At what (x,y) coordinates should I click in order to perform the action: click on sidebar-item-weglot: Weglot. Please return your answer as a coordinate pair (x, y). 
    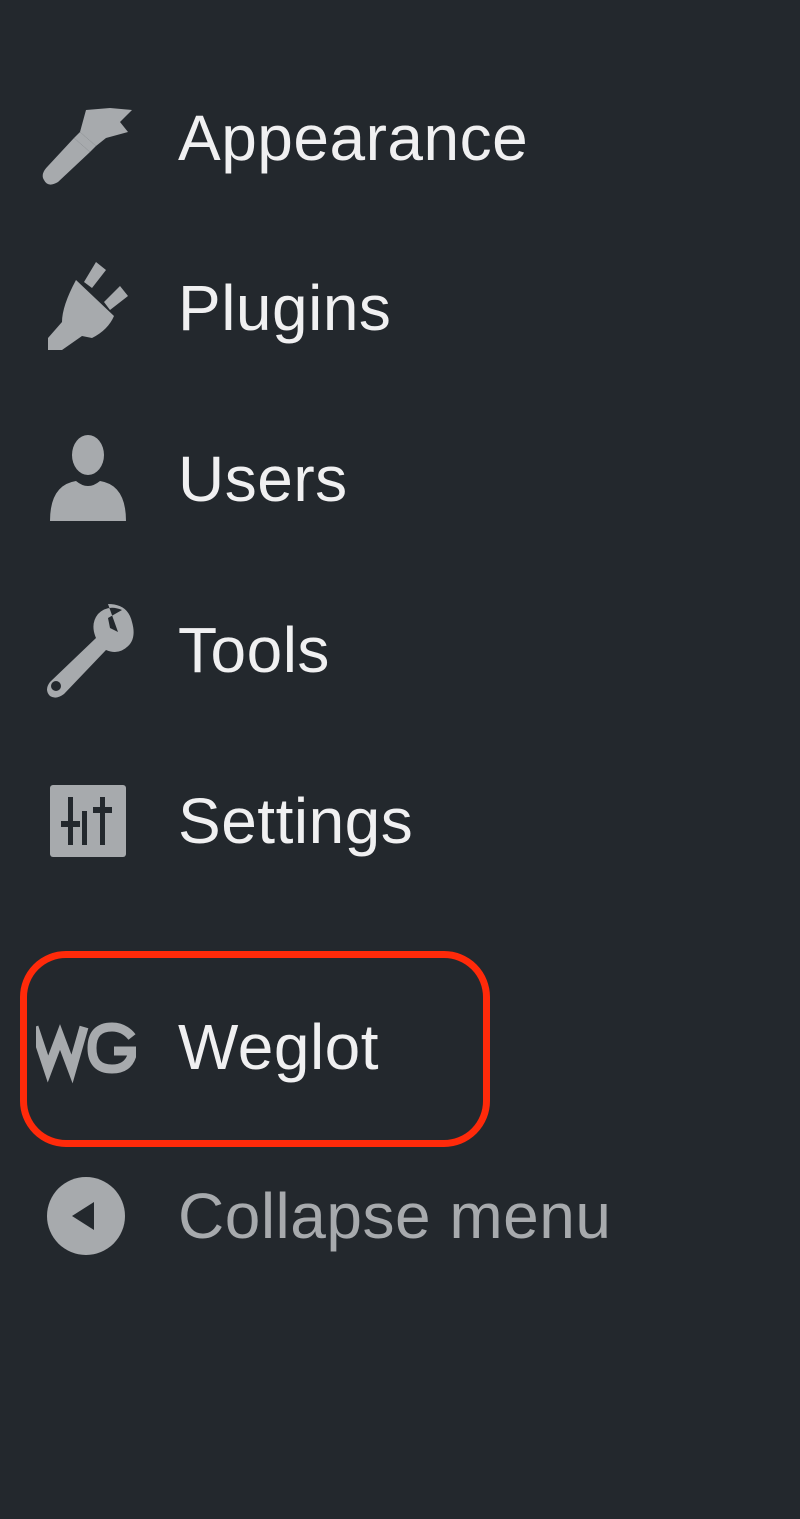
    Looking at the image, I should click on (400, 1047).